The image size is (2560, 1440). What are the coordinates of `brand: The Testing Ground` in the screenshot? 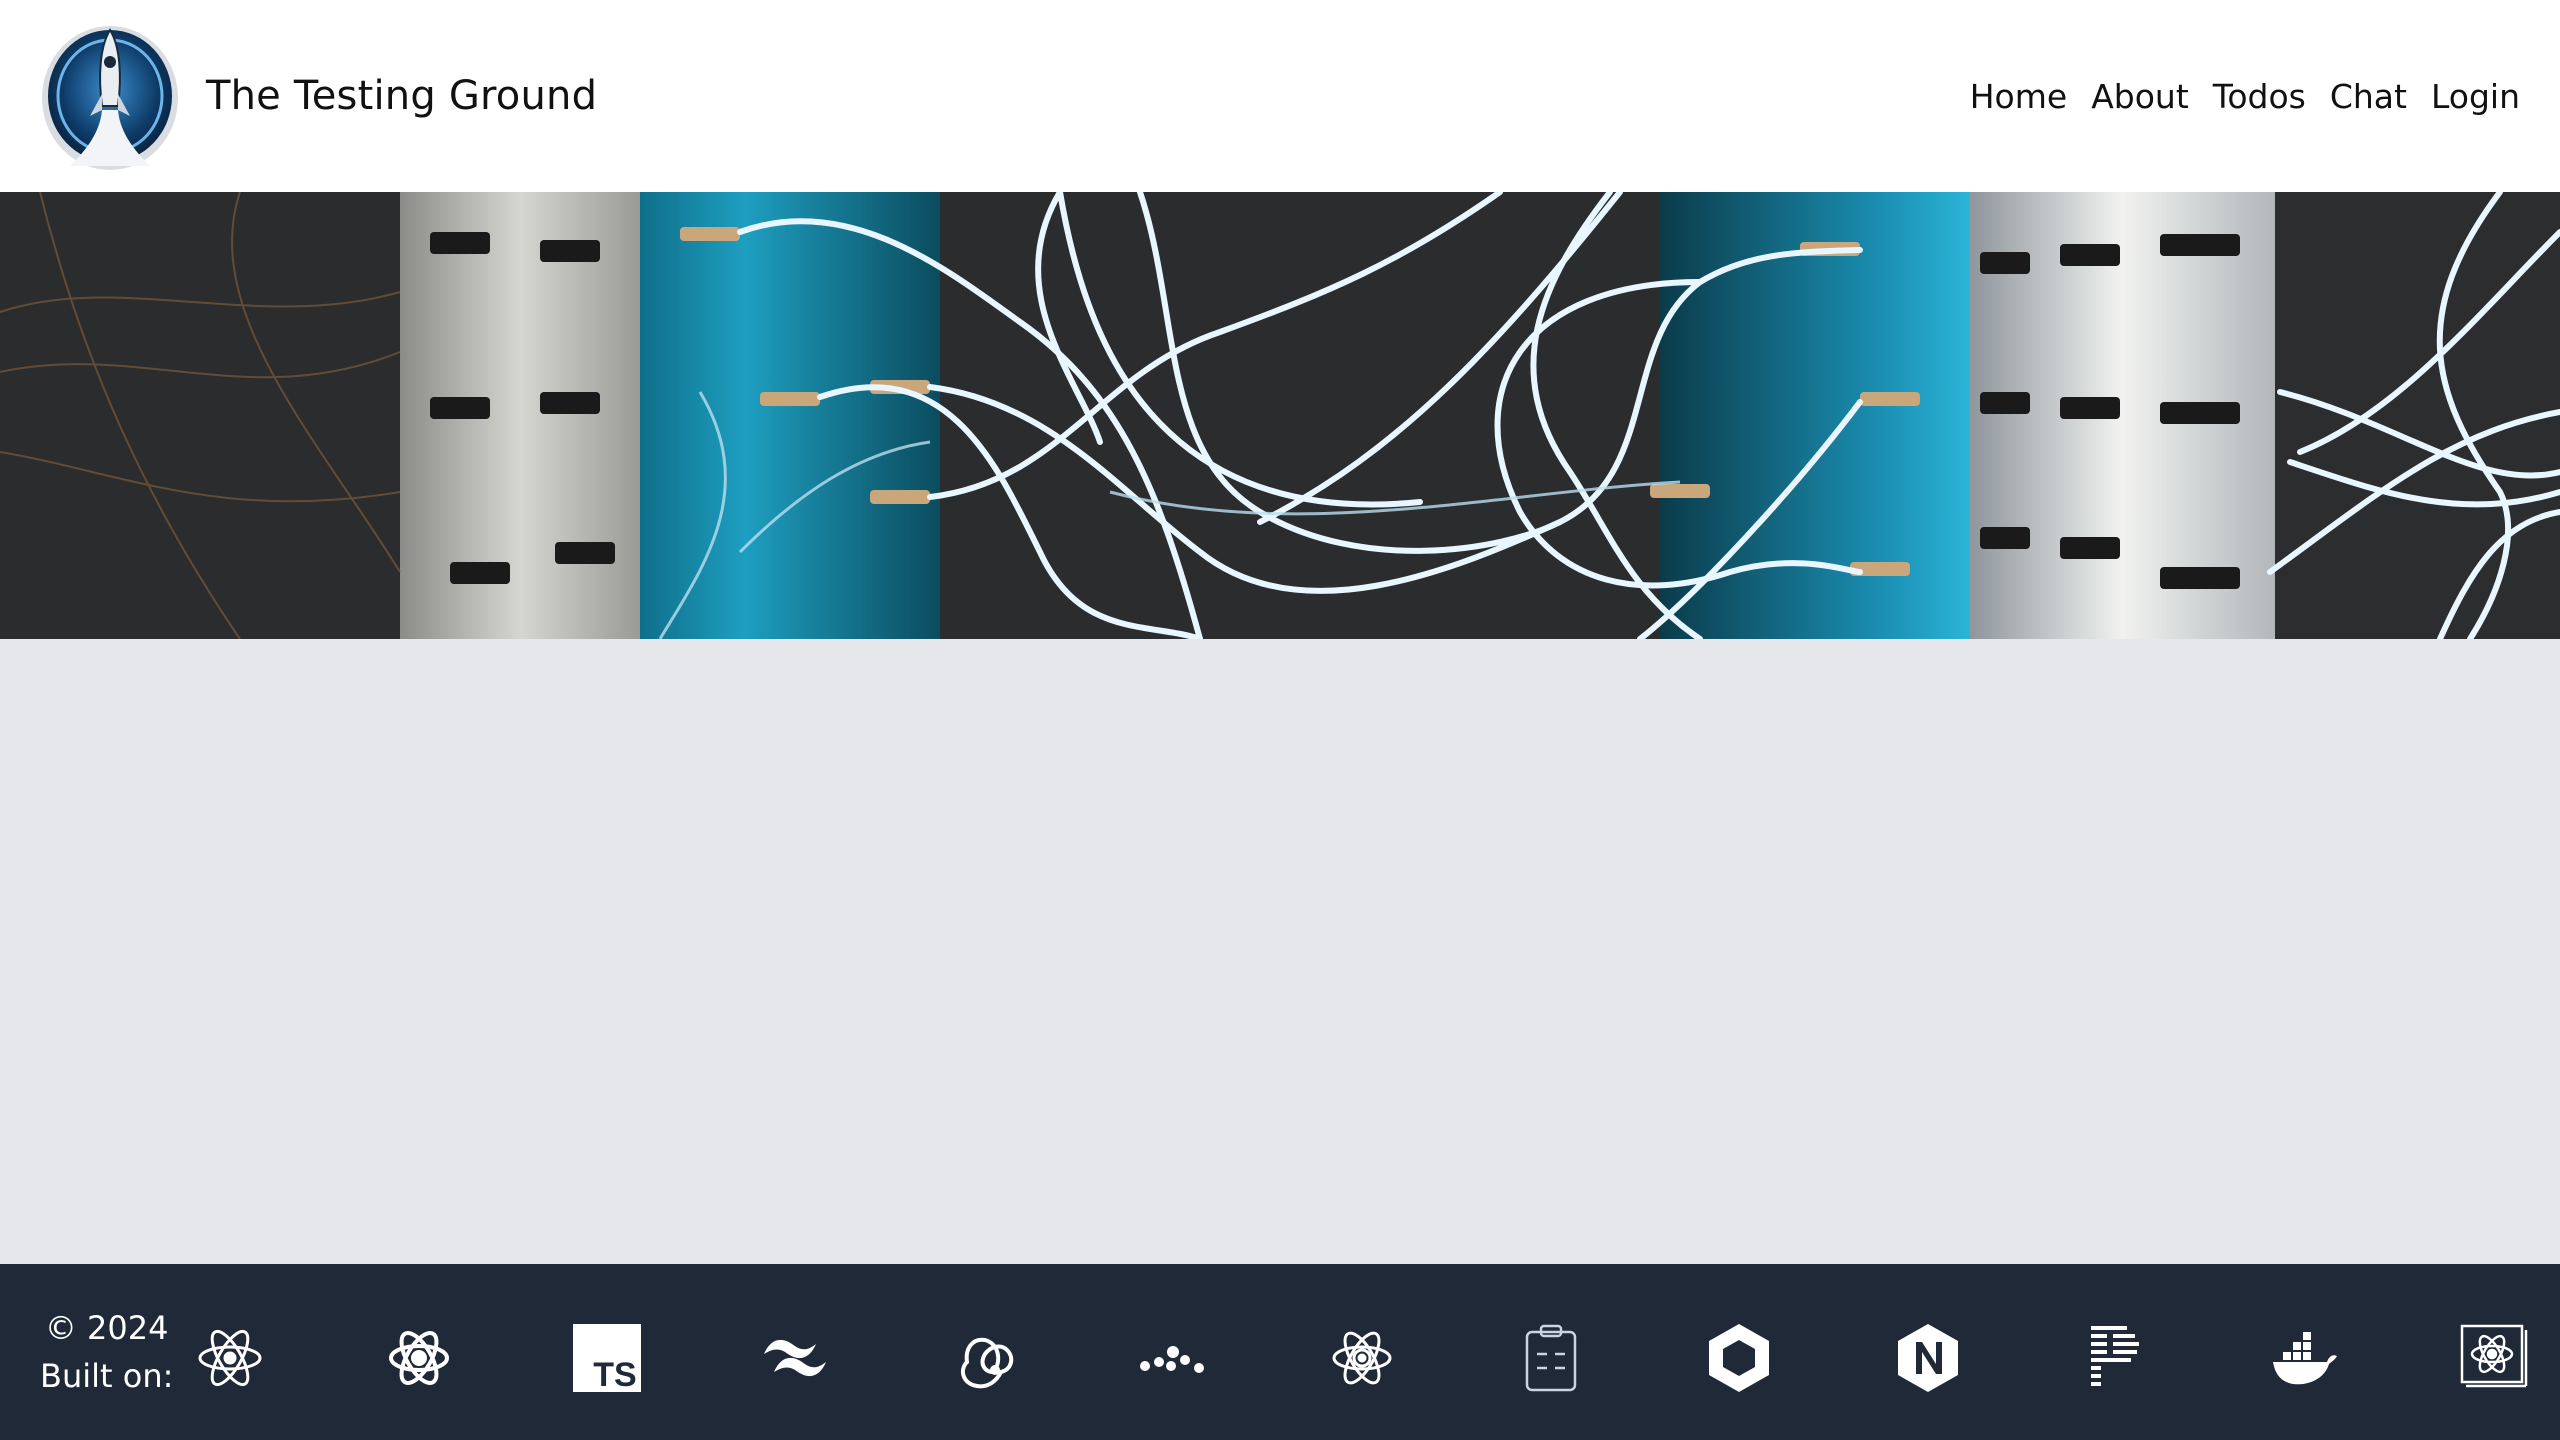 It's located at (318, 96).